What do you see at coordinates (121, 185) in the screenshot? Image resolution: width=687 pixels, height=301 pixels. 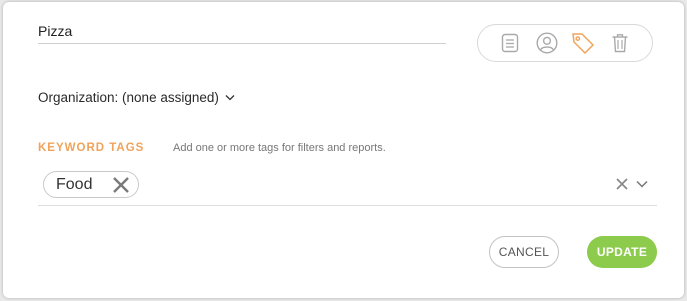 I see `remove-tag-icon` at bounding box center [121, 185].